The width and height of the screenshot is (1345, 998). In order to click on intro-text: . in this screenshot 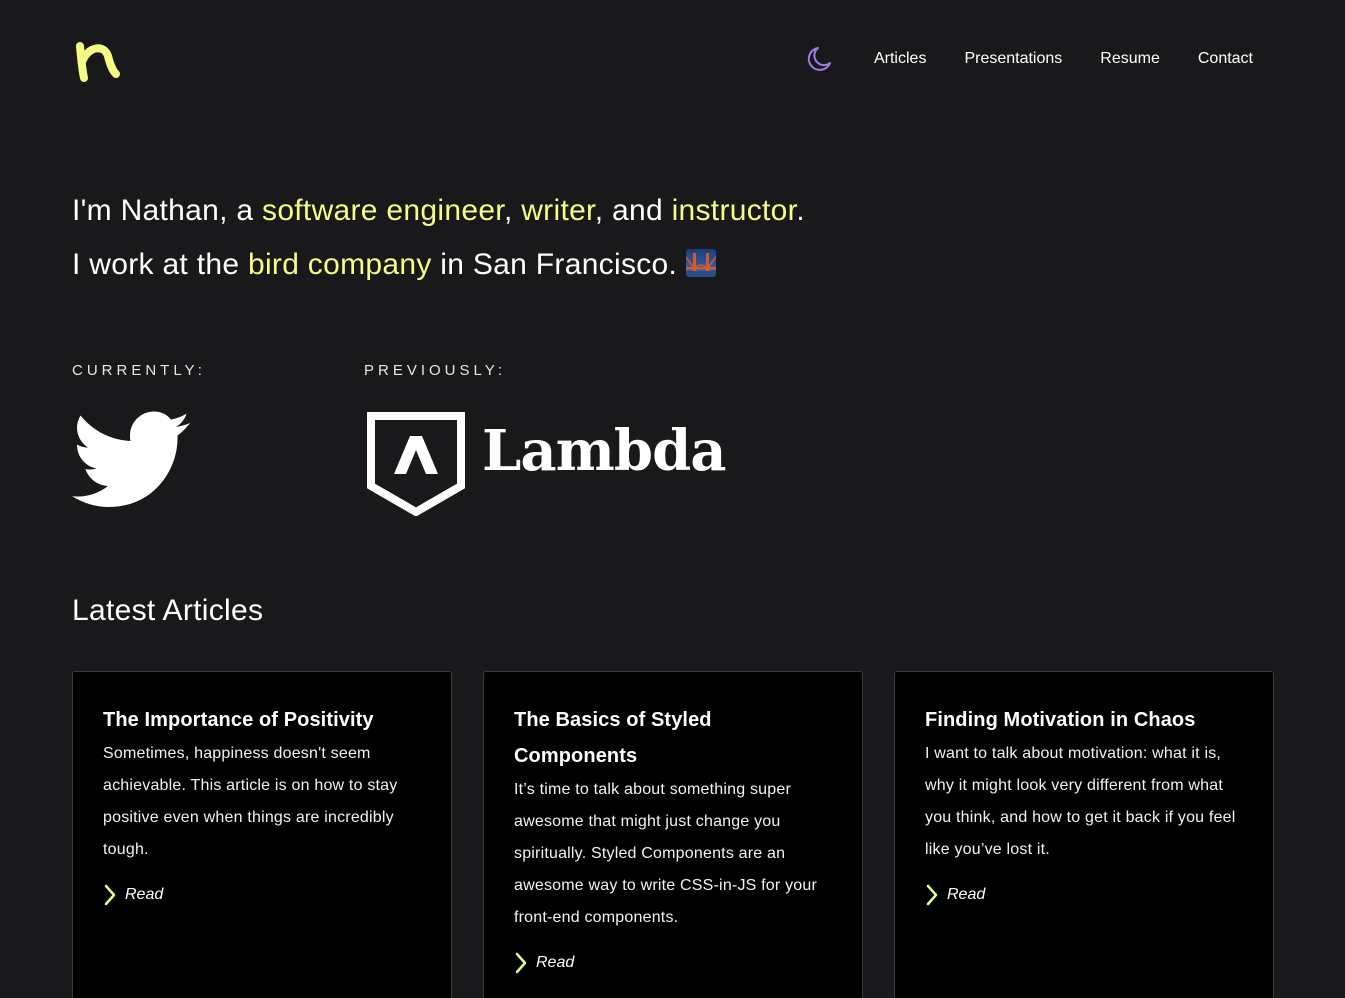, I will do `click(800, 210)`.